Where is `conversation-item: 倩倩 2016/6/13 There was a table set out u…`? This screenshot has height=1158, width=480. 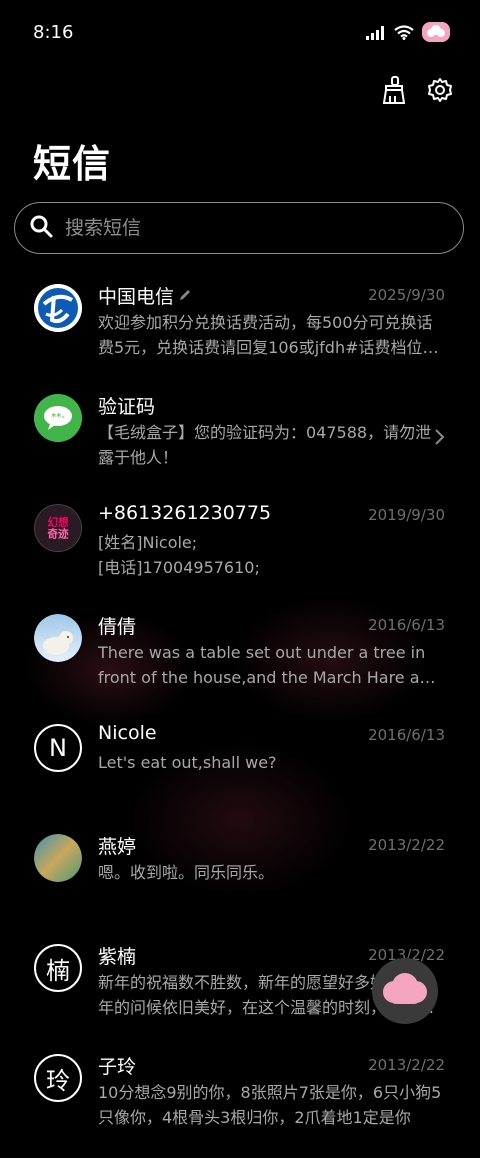 conversation-item: 倩倩 2016/6/13 There was a table set out u… is located at coordinates (240, 663).